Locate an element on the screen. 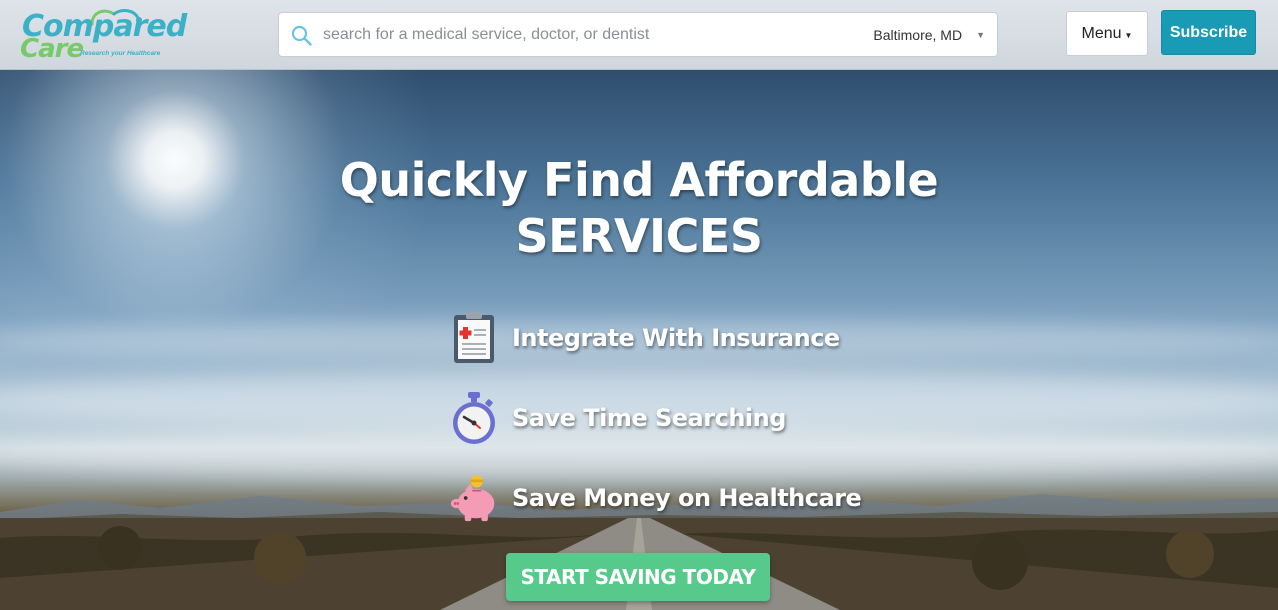 The height and width of the screenshot is (610, 1278). location-select: Baltimore, MD ▼ is located at coordinates (929, 34).